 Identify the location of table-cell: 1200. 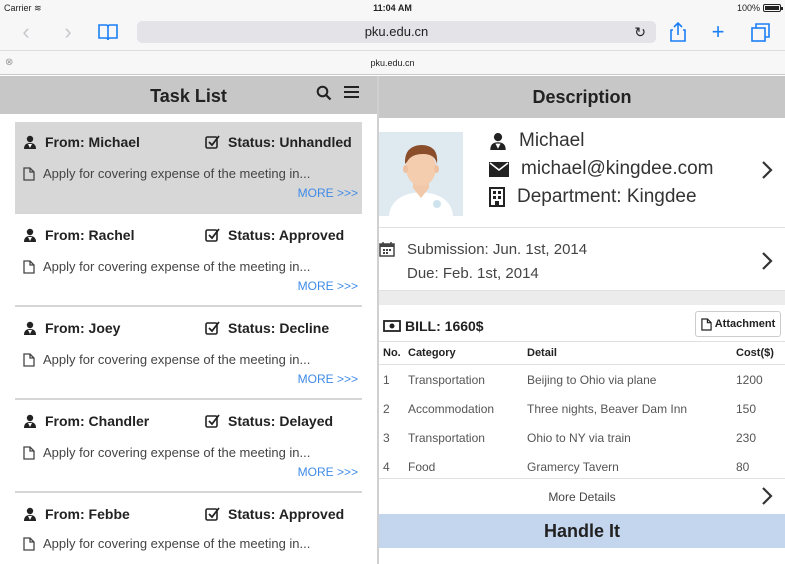
(749, 380).